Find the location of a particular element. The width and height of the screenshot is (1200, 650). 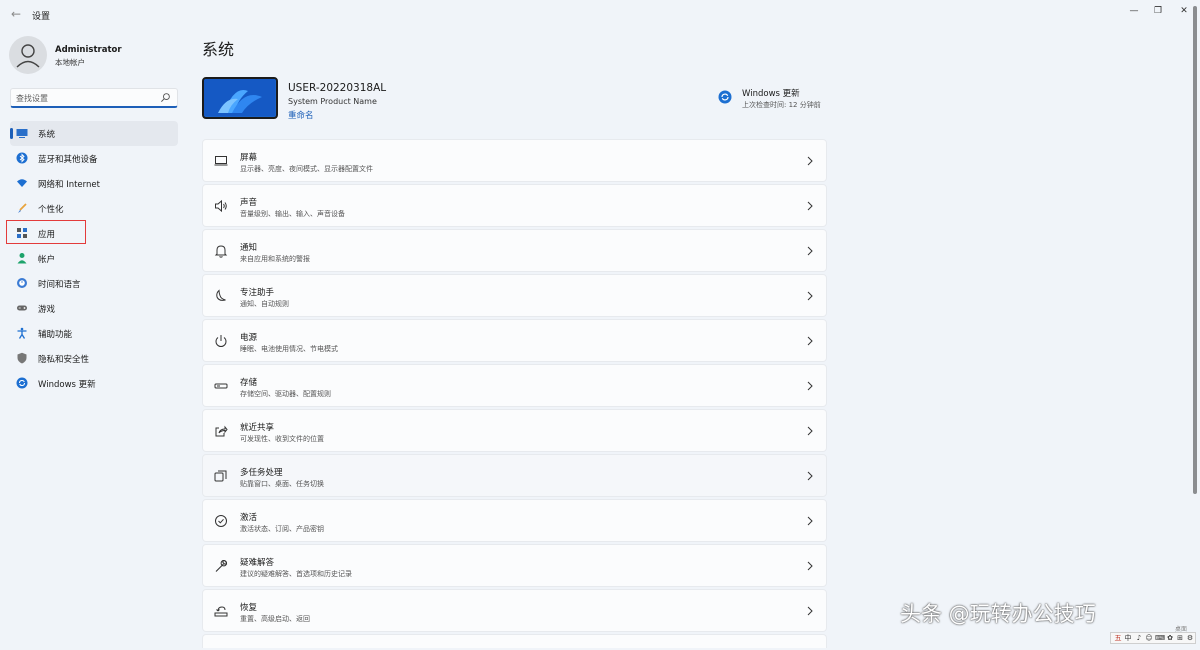

avatar is located at coordinates (28, 55).